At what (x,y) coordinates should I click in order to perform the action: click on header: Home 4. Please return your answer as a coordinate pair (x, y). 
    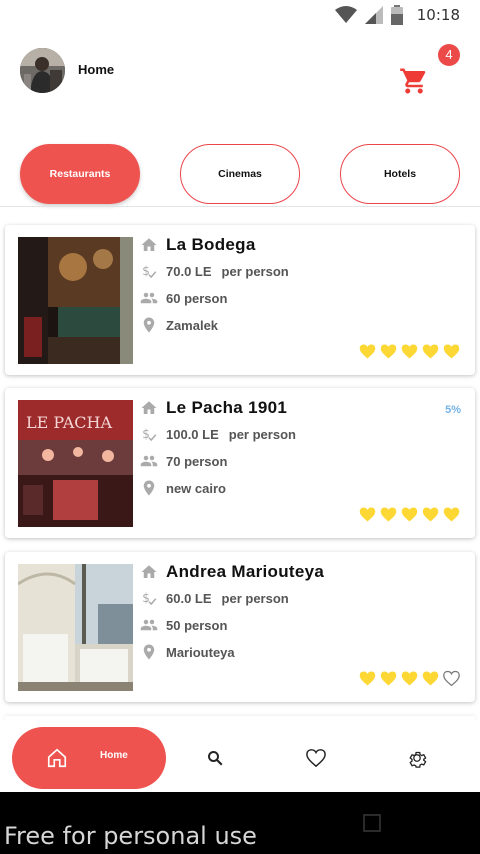
    Looking at the image, I should click on (240, 69).